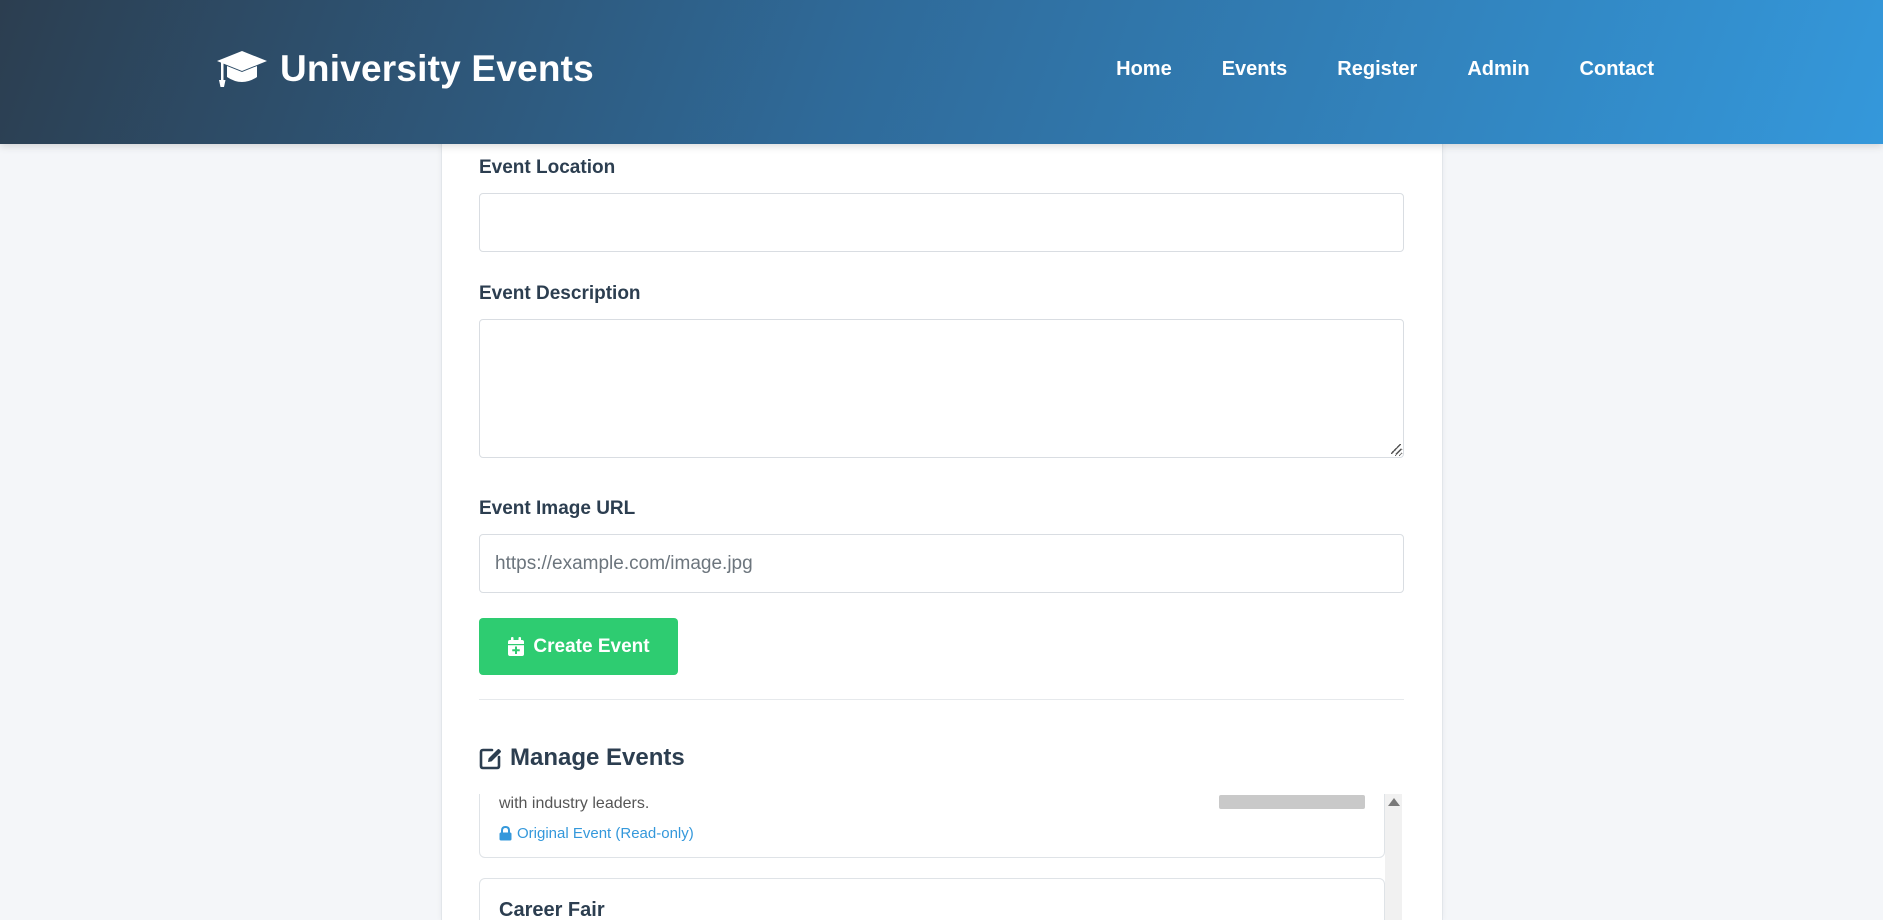 The width and height of the screenshot is (1883, 920). I want to click on manage-events-heading: Manage Events, so click(582, 758).